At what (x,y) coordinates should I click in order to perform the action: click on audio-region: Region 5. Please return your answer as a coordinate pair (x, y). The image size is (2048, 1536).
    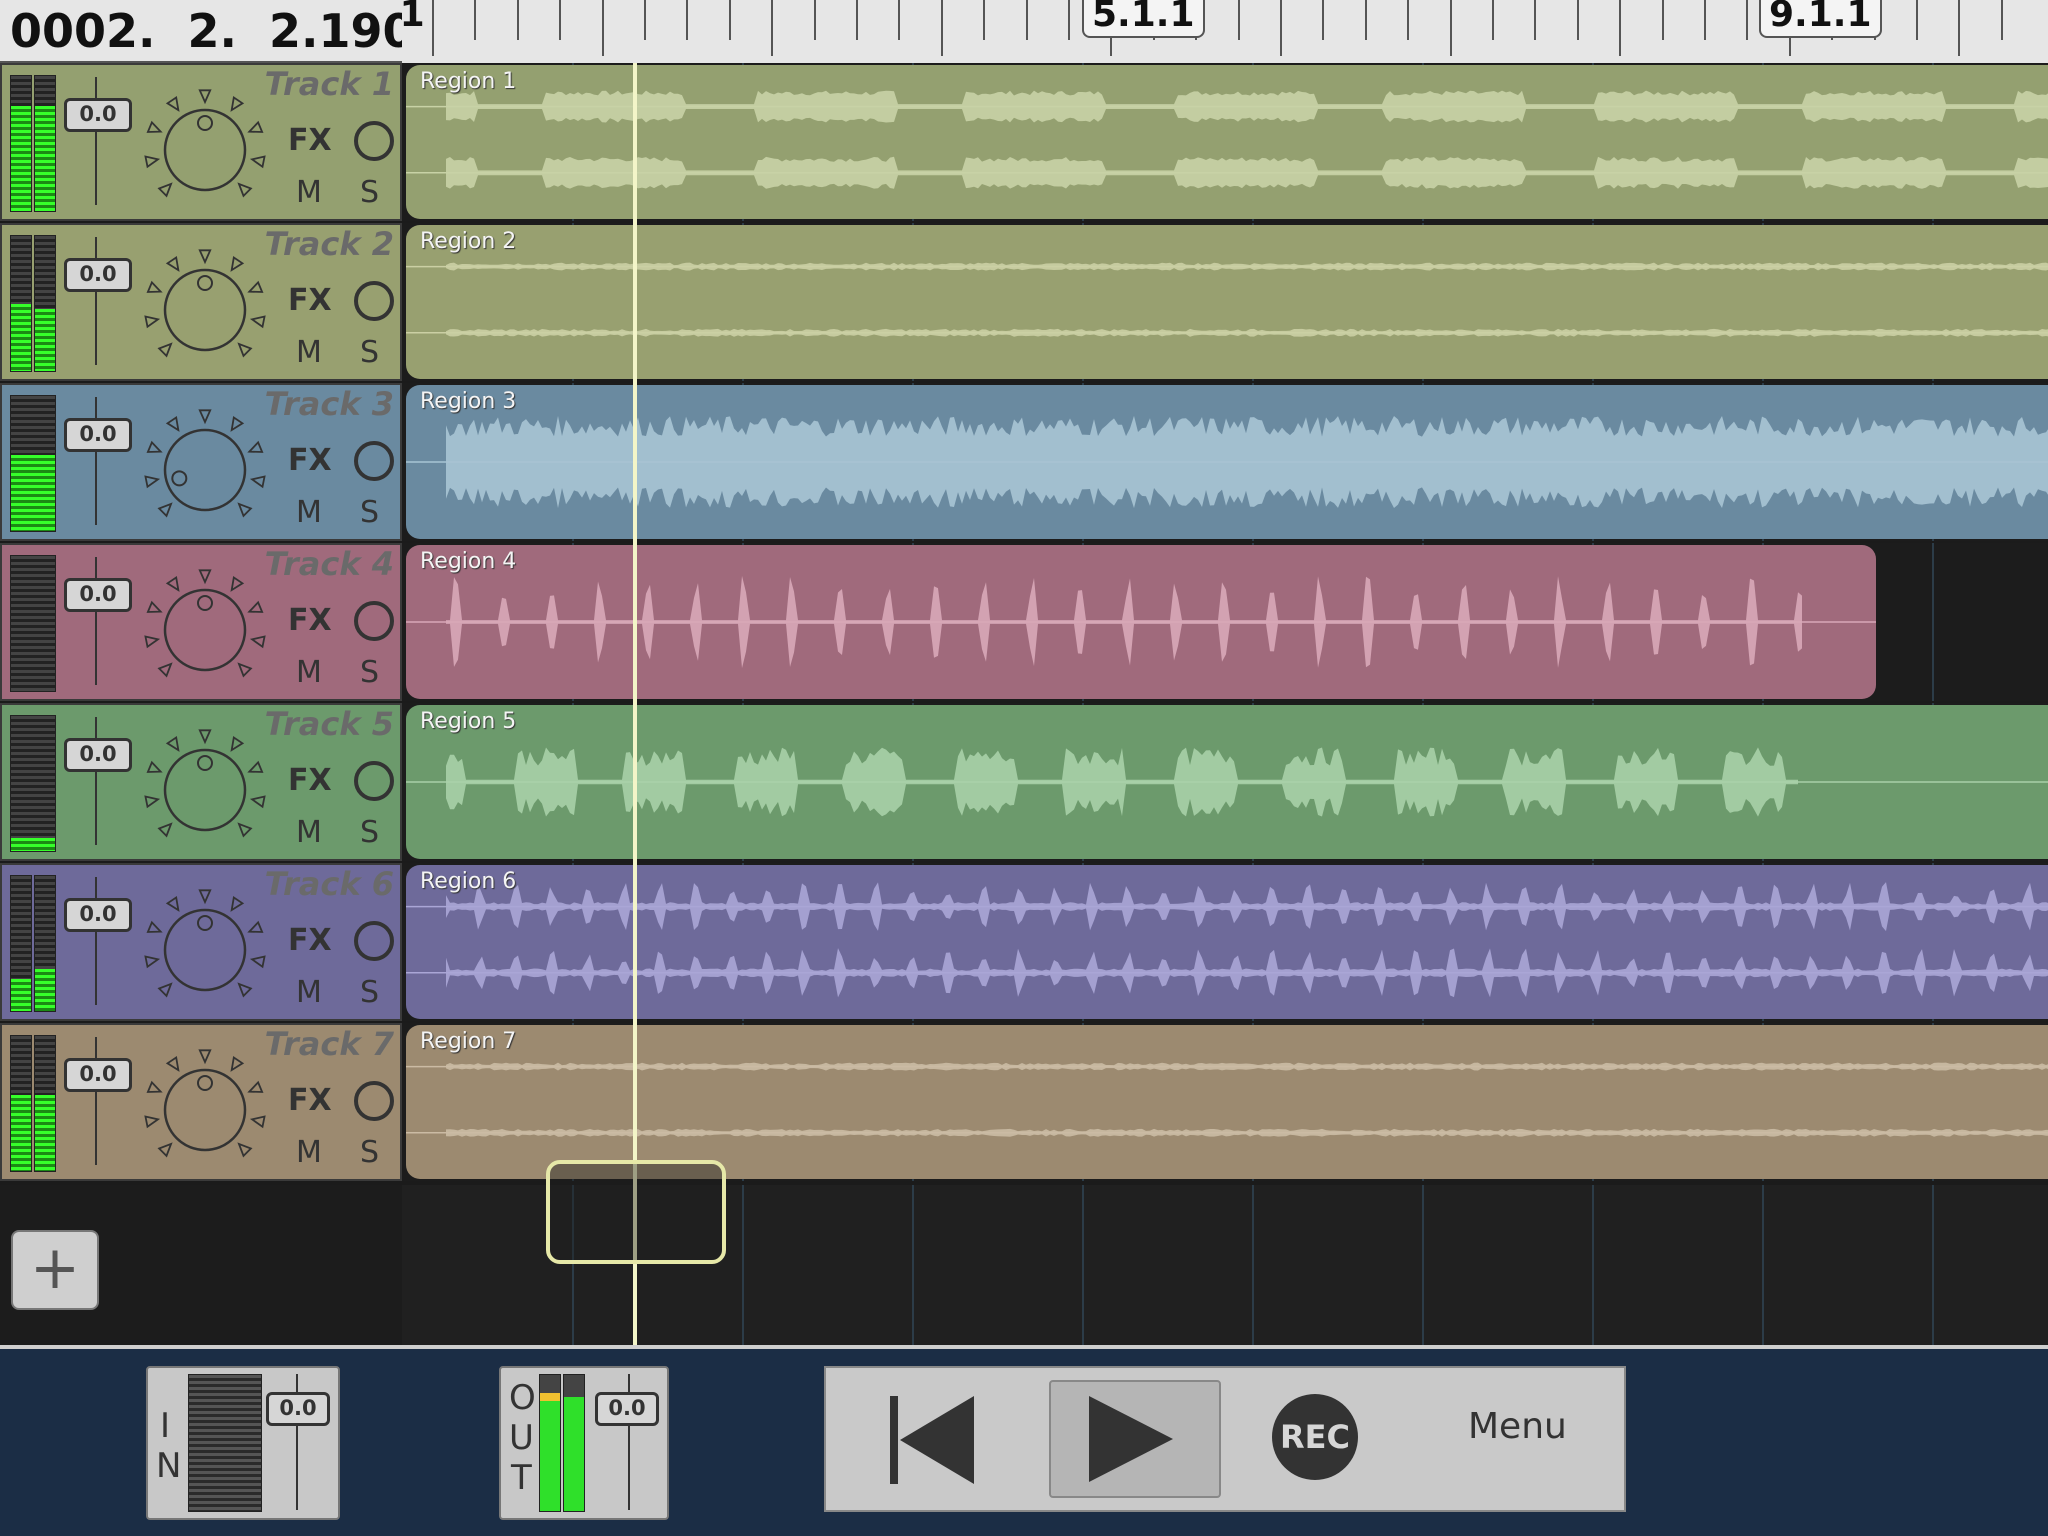
    Looking at the image, I should click on (1227, 782).